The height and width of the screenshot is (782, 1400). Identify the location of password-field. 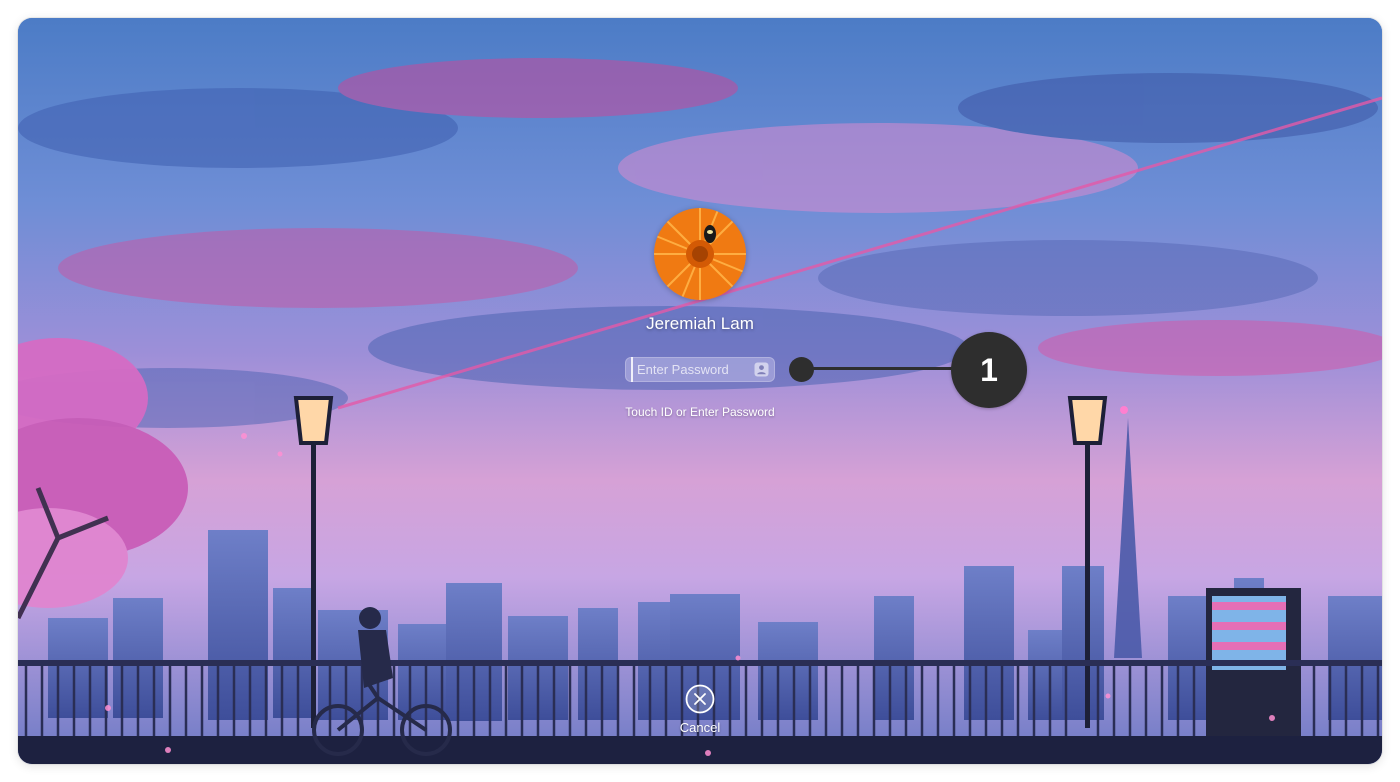
(700, 369).